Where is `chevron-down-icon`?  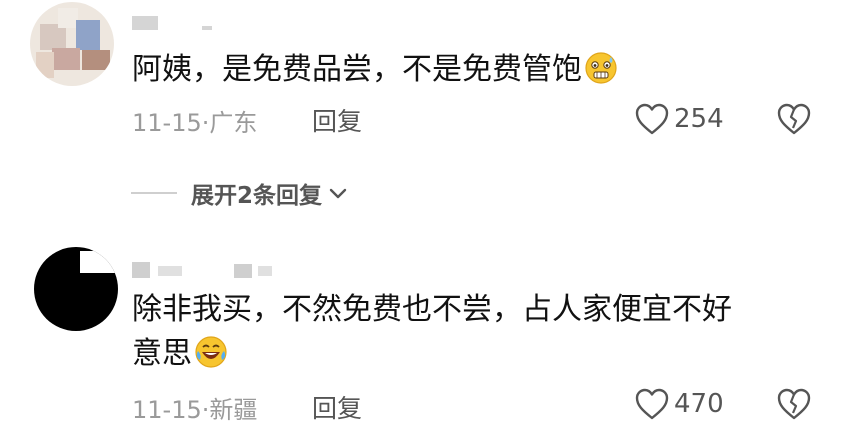 chevron-down-icon is located at coordinates (338, 193).